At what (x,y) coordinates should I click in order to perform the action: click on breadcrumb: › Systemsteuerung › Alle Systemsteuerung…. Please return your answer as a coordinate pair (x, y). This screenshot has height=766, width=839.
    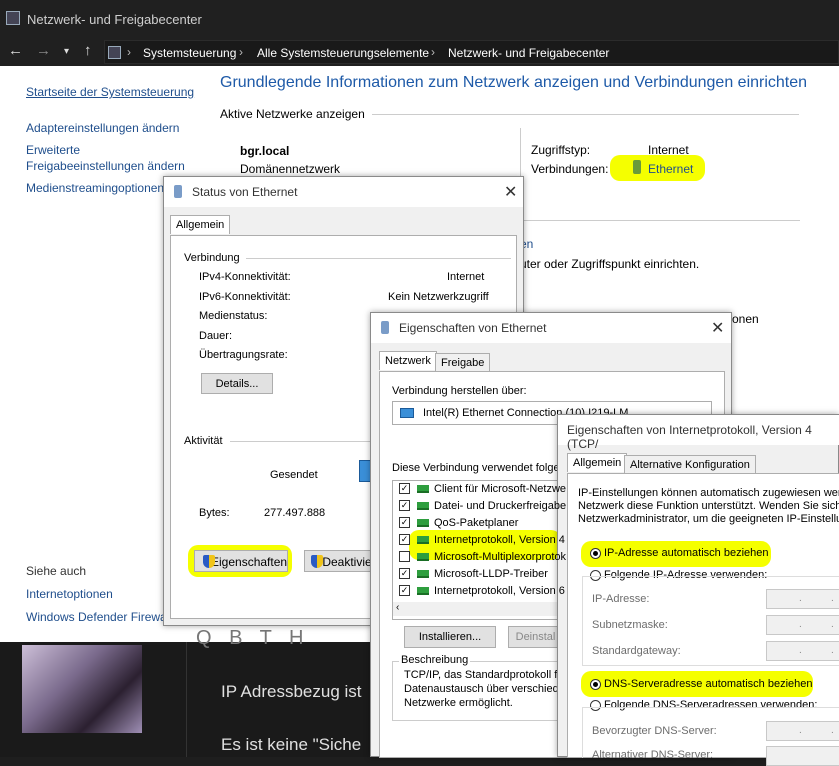
    Looking at the image, I should click on (471, 52).